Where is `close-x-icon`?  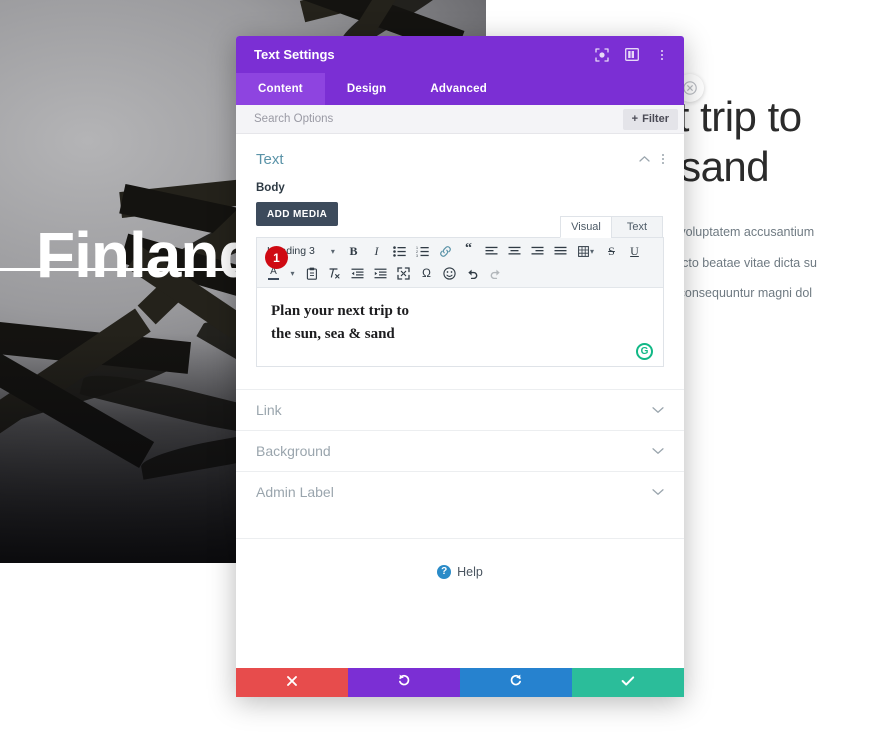
close-x-icon is located at coordinates (292, 683).